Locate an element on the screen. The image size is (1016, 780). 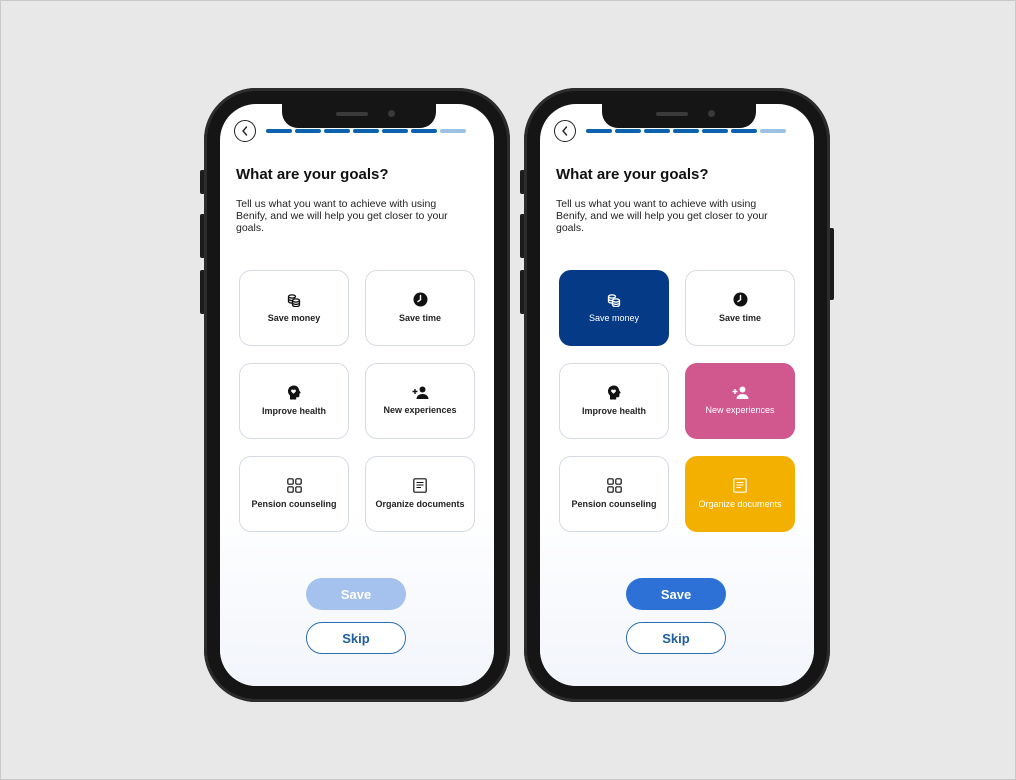
goal-card-new-experiences: New experiences is located at coordinates (420, 401).